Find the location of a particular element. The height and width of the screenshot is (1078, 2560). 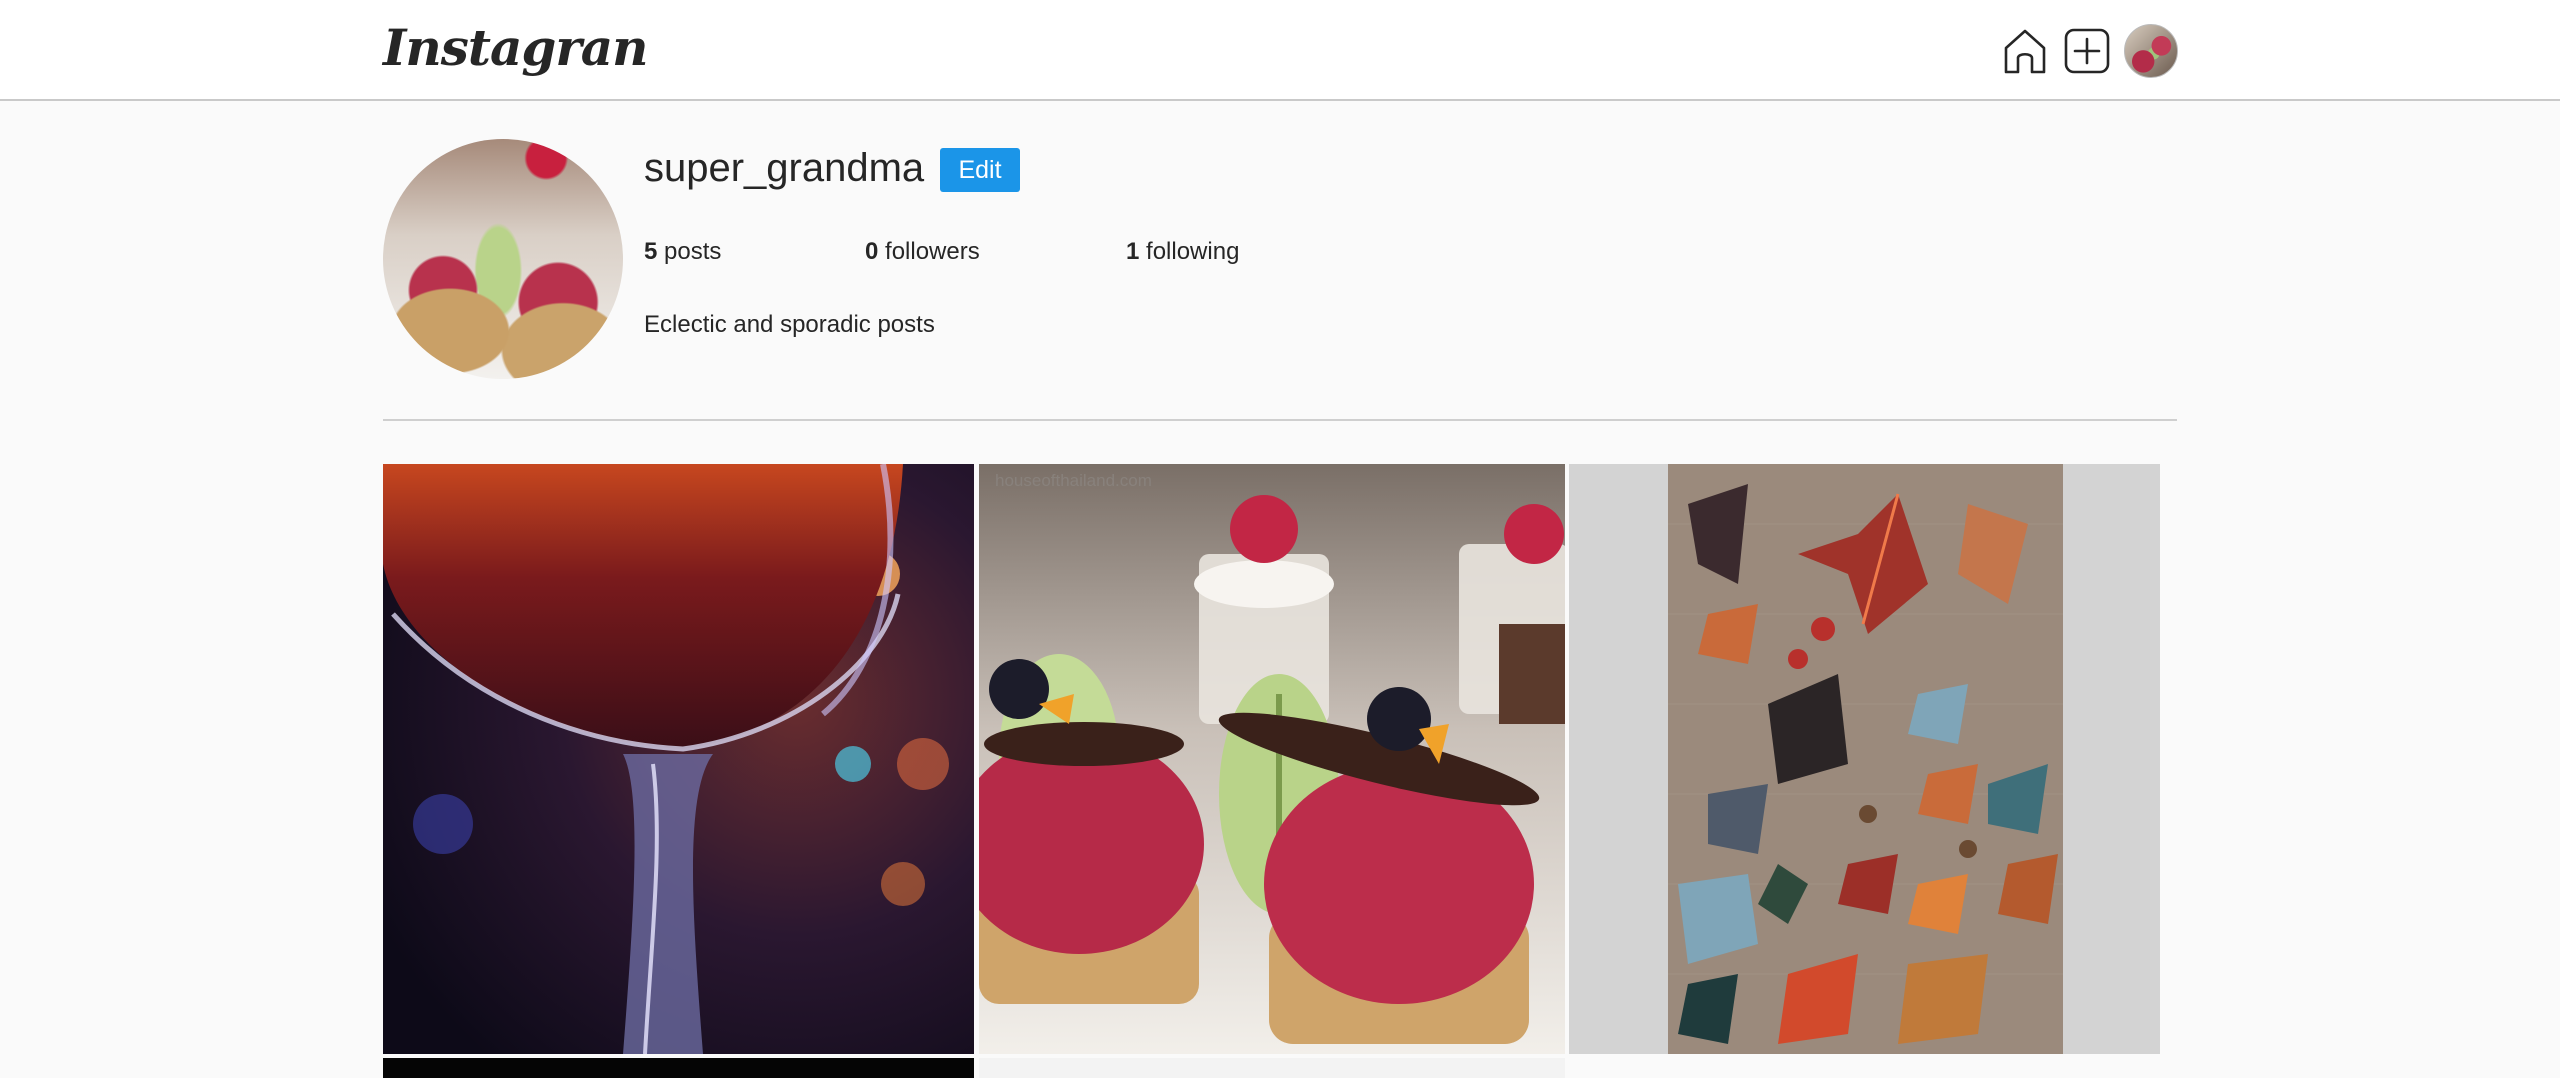

edit-profile-button: Edit is located at coordinates (980, 170).